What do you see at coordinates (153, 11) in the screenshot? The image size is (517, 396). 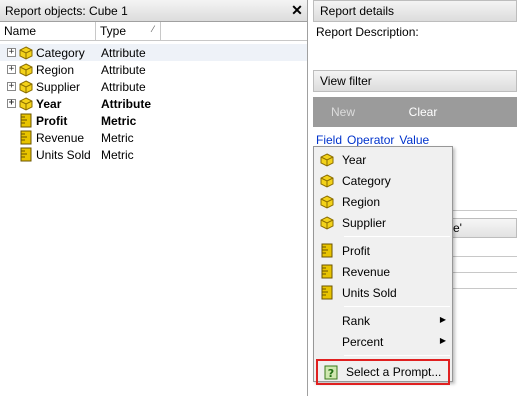 I see `report-objects-header: Report objects: Cube 1 ✕` at bounding box center [153, 11].